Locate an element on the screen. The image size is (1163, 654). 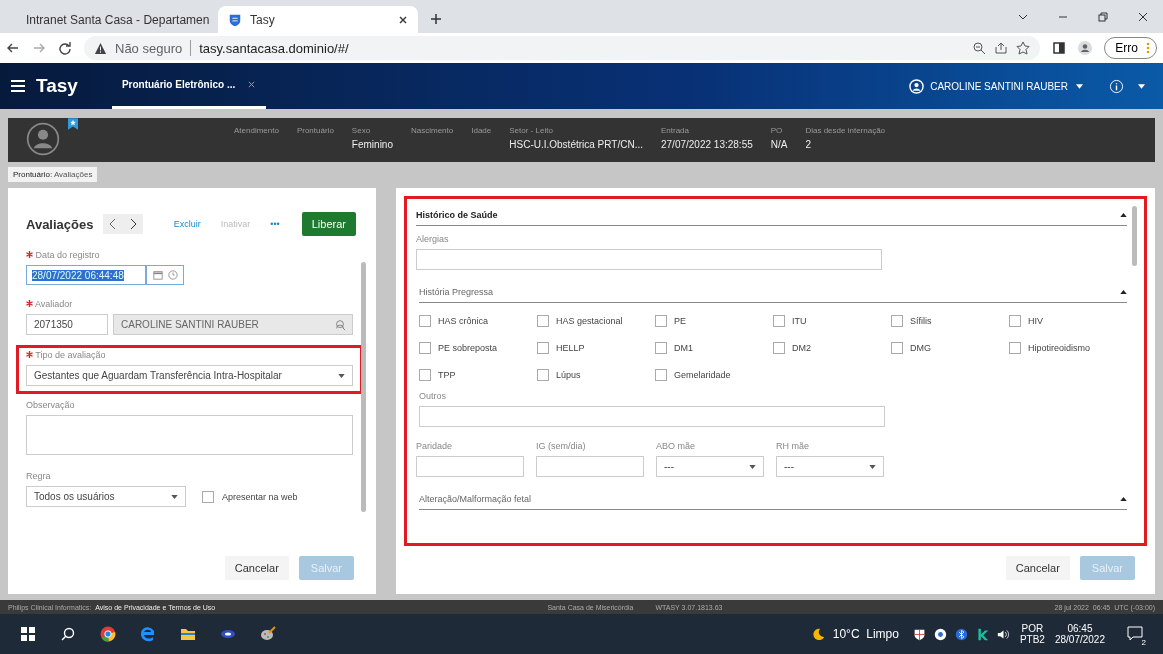
date-field: 28/07/2022 06:44:48 is located at coordinates (86, 275).